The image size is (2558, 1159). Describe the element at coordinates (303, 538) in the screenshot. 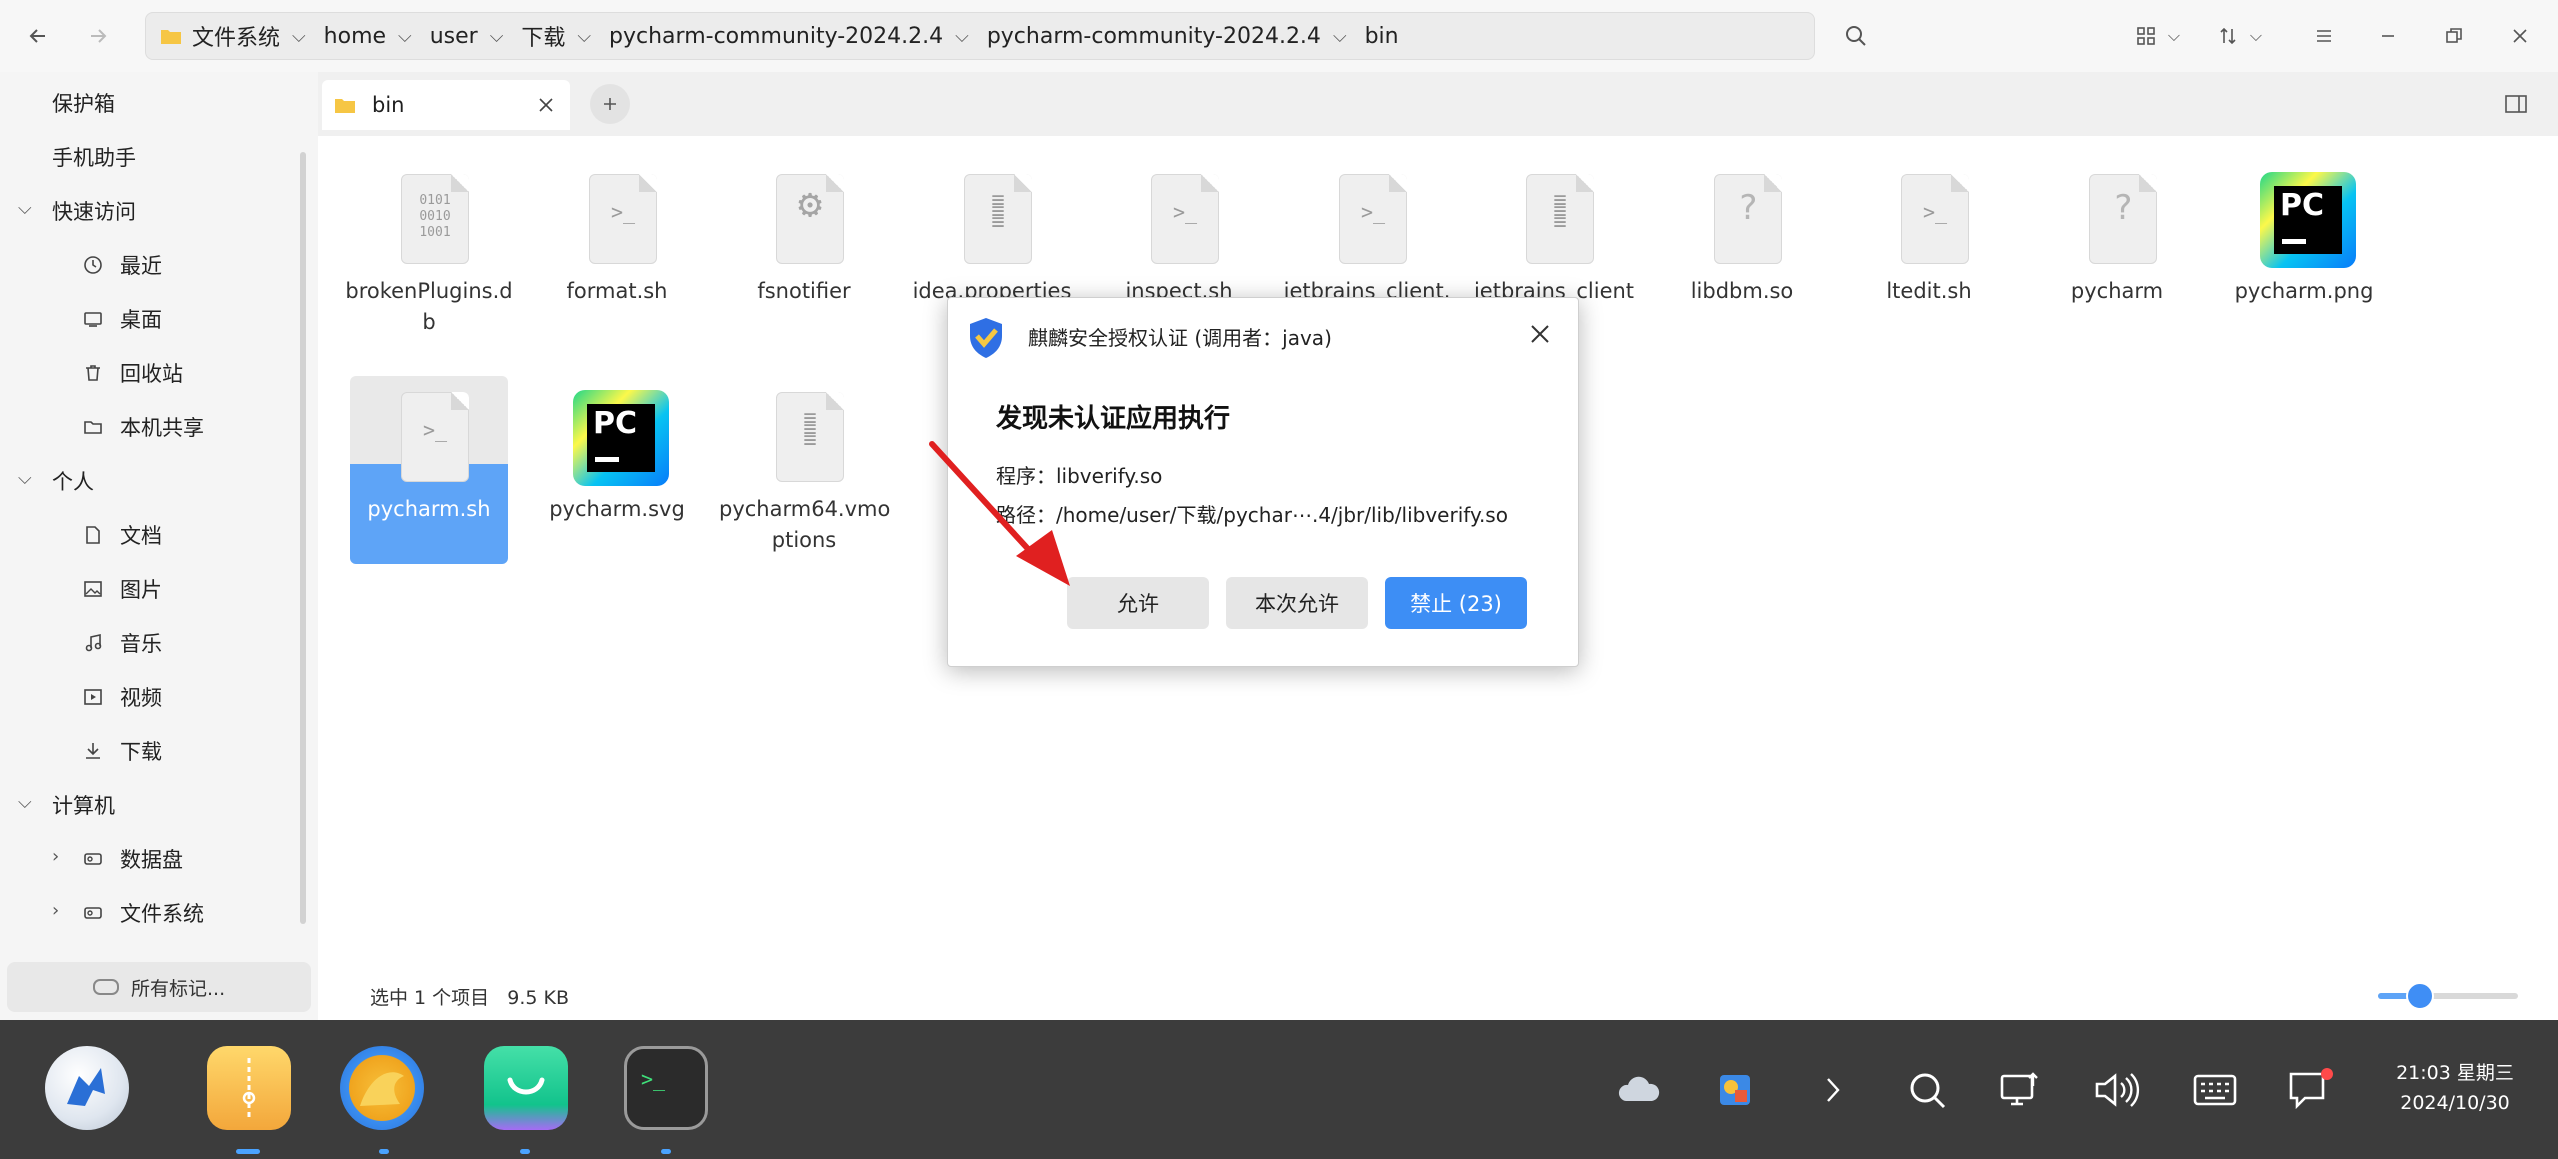

I see `sidebar-scrollbar` at that location.